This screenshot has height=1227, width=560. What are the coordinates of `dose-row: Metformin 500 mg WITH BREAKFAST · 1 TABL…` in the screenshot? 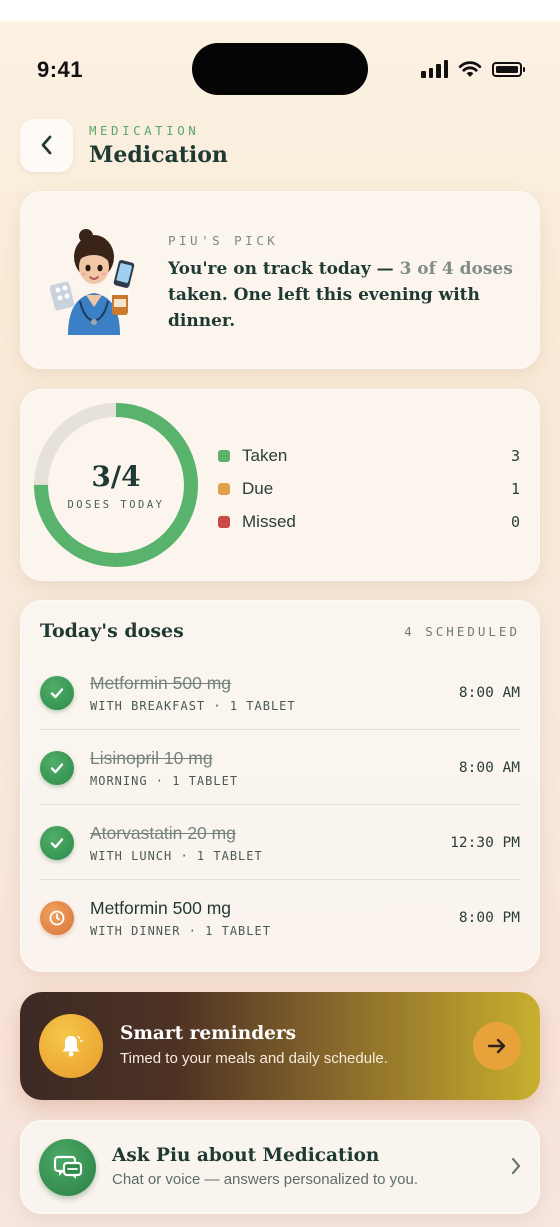 It's located at (280, 693).